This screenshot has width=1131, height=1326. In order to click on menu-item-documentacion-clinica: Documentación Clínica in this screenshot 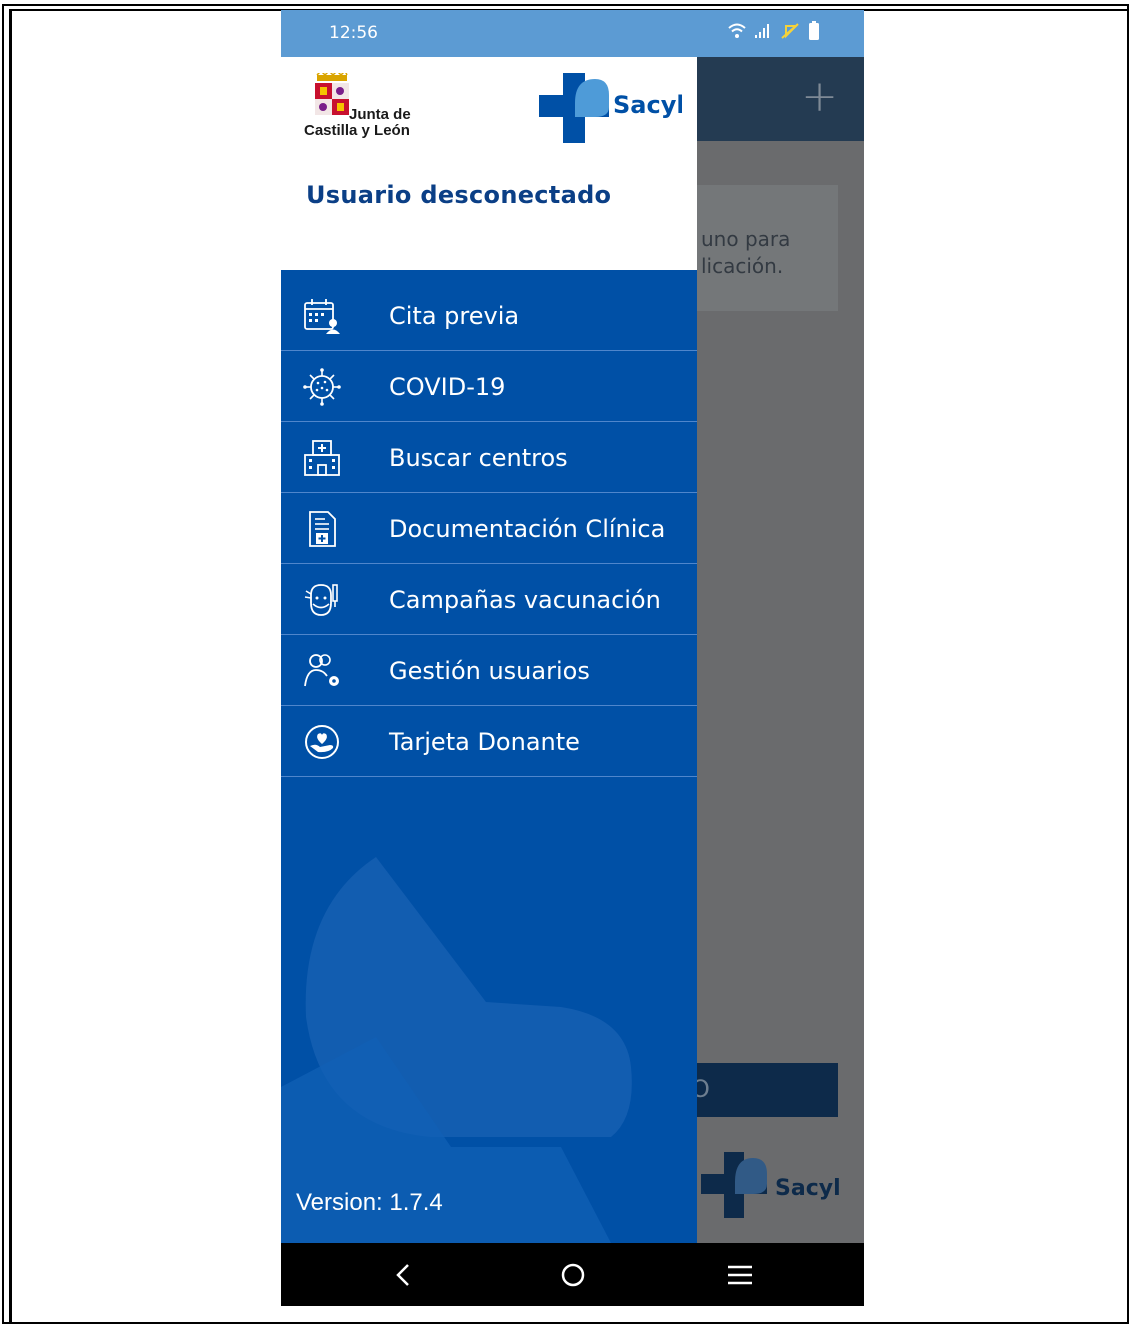, I will do `click(489, 528)`.